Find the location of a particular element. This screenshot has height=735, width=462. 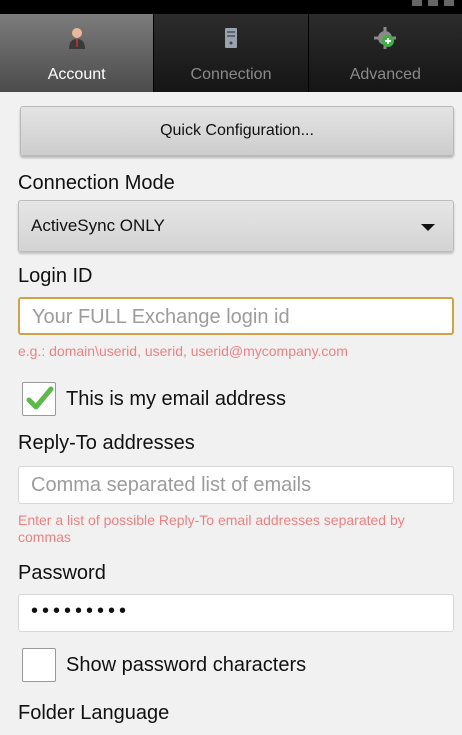

wifi-icon is located at coordinates (433, 3).